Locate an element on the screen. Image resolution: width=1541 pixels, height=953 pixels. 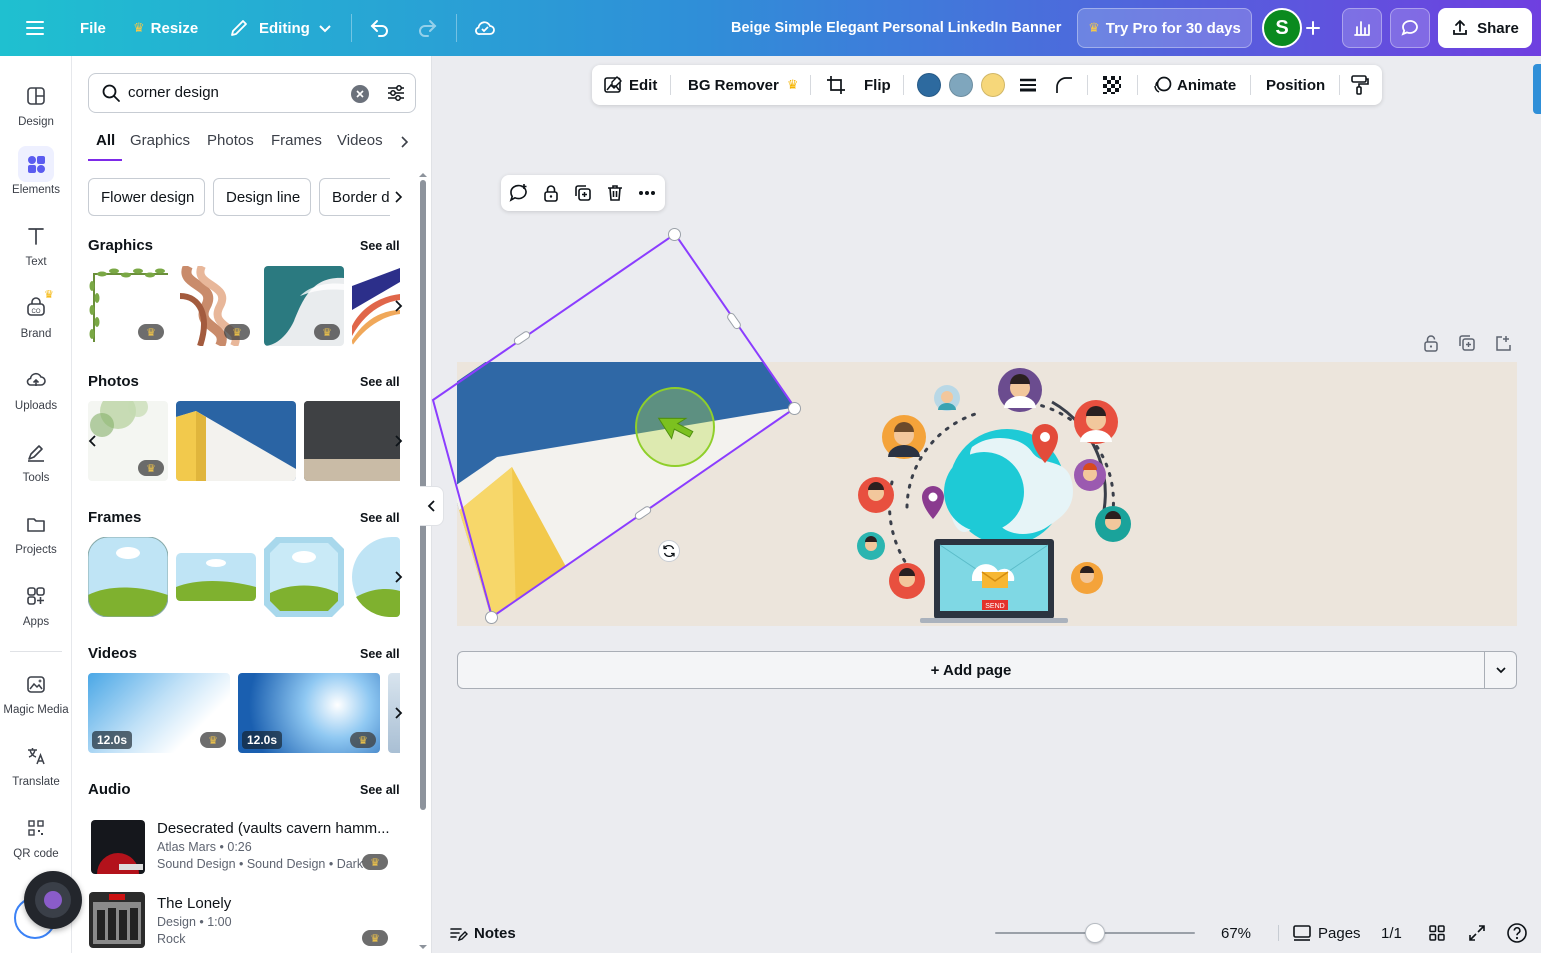
resize-button: ♛ Resize is located at coordinates (165, 28).